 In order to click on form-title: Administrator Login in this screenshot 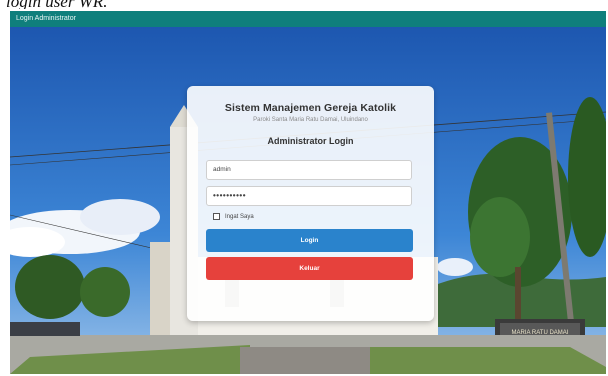, I will do `click(310, 141)`.